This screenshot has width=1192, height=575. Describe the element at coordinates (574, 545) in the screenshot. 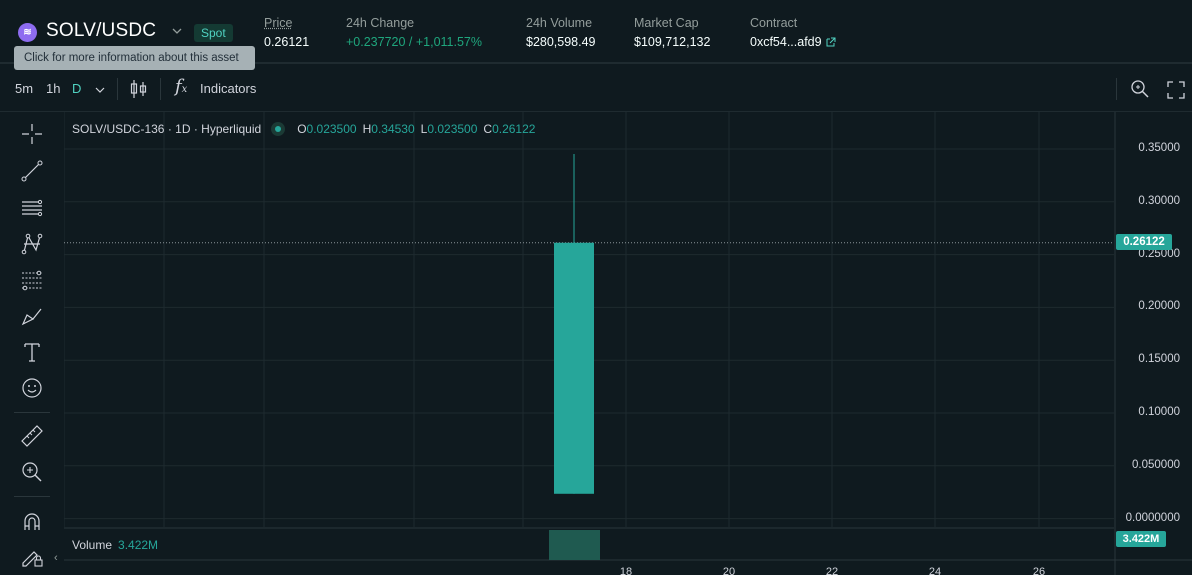

I see `volume-bar` at that location.